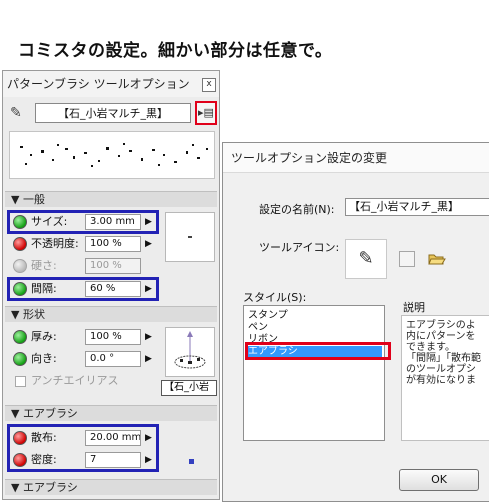 The height and width of the screenshot is (502, 489). Describe the element at coordinates (441, 380) in the screenshot. I see `description-line: が有効になりま` at that location.